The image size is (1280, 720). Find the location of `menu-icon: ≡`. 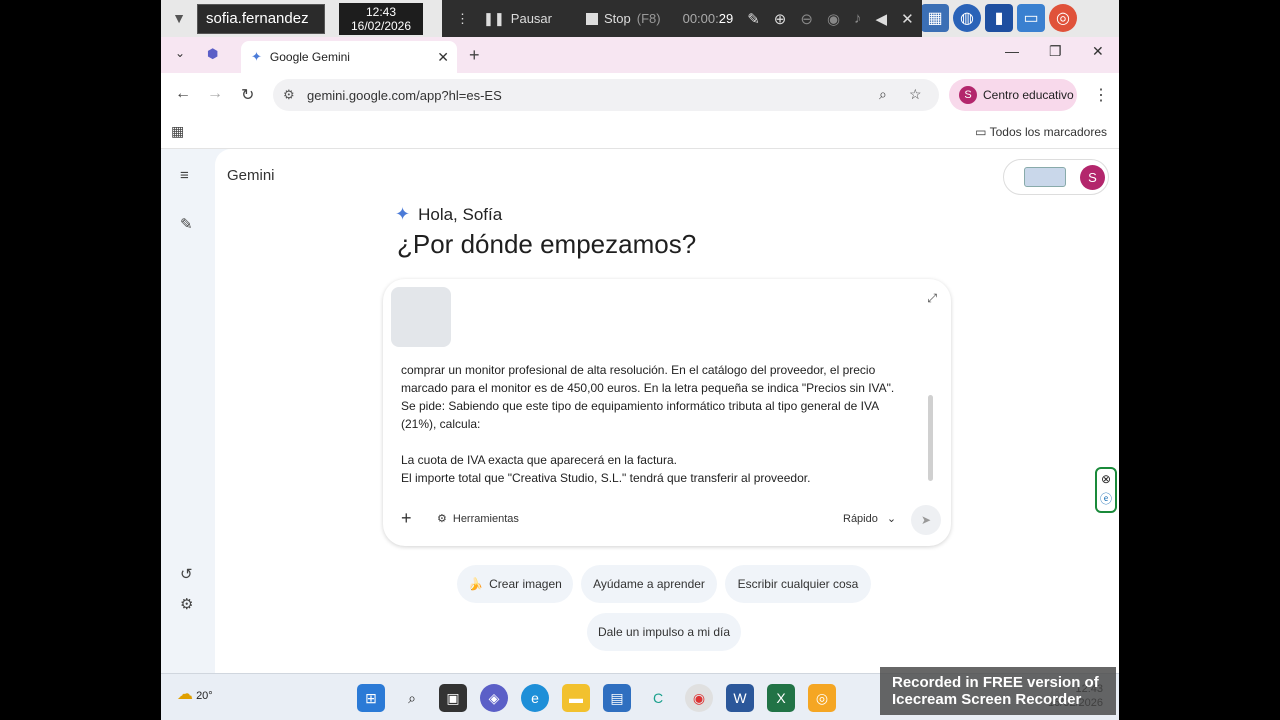

menu-icon: ≡ is located at coordinates (184, 175).